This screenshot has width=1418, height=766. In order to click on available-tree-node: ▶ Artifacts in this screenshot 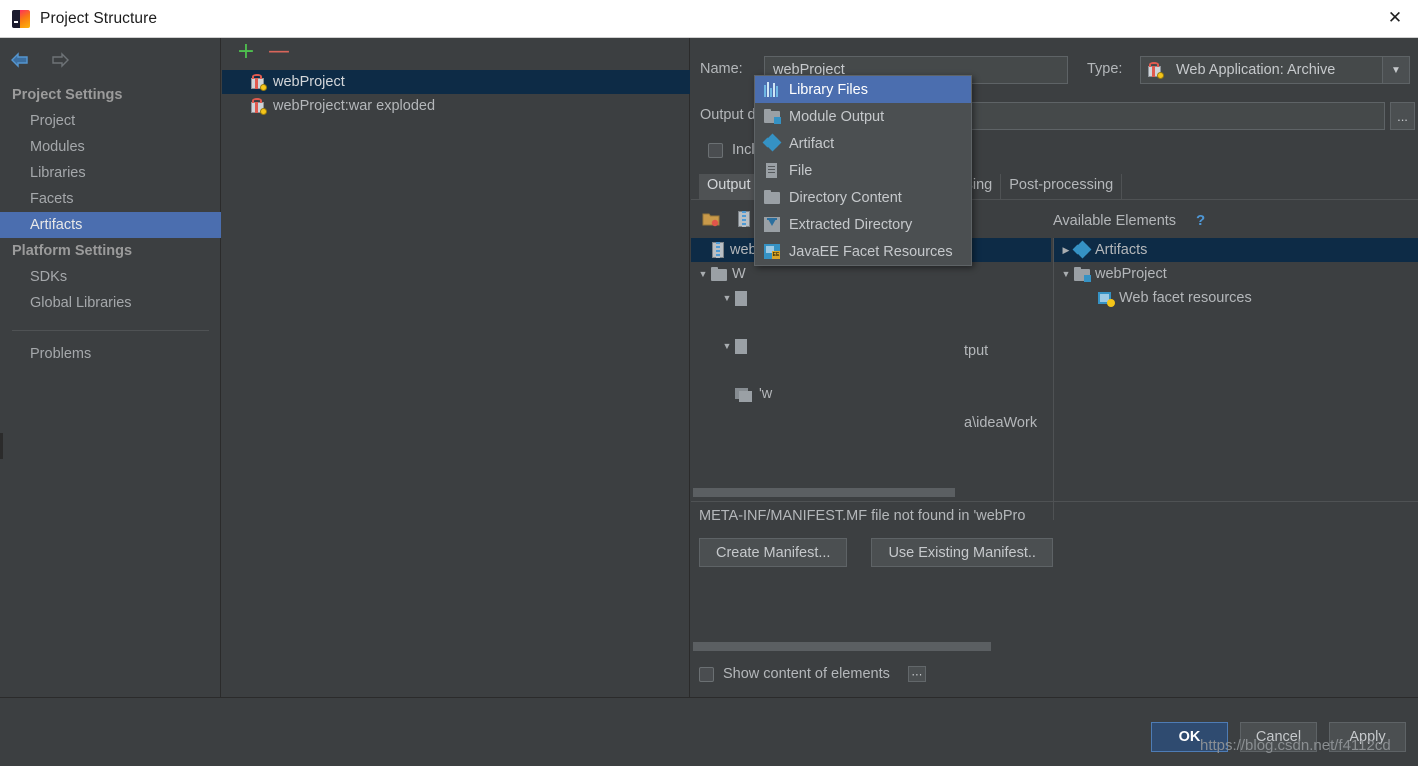, I will do `click(1236, 250)`.